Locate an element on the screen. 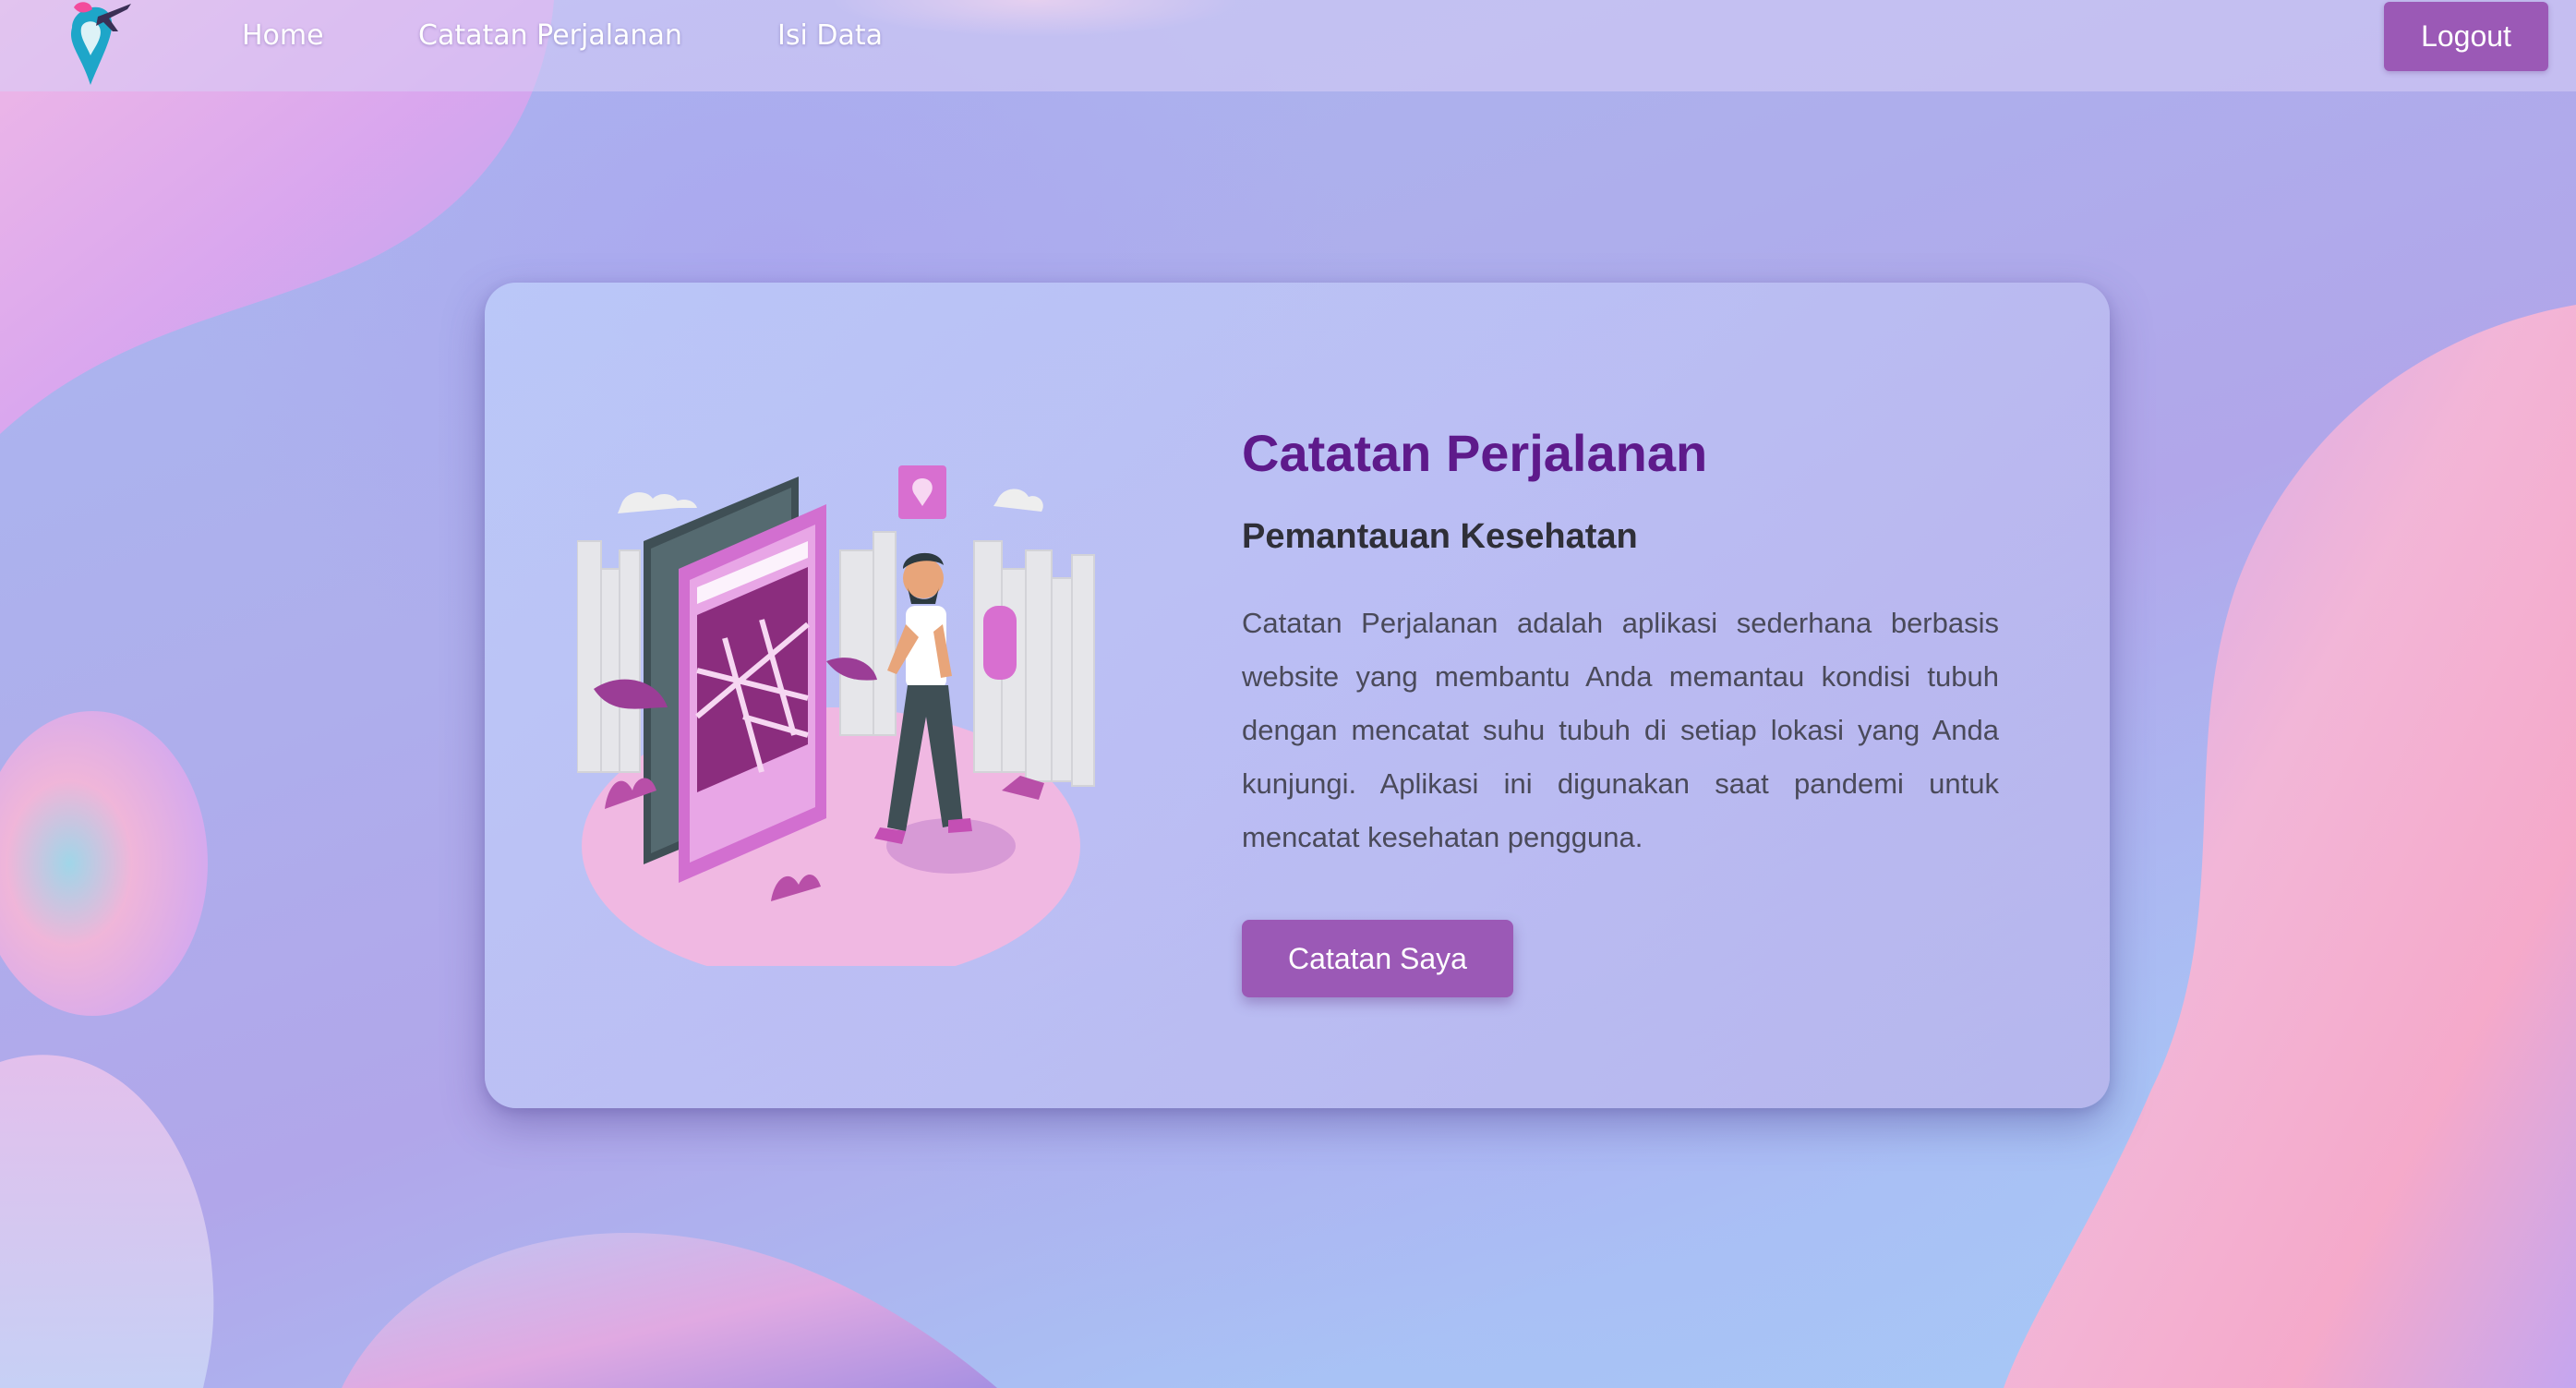  traveler-map-phone-illustration is located at coordinates (836, 715).